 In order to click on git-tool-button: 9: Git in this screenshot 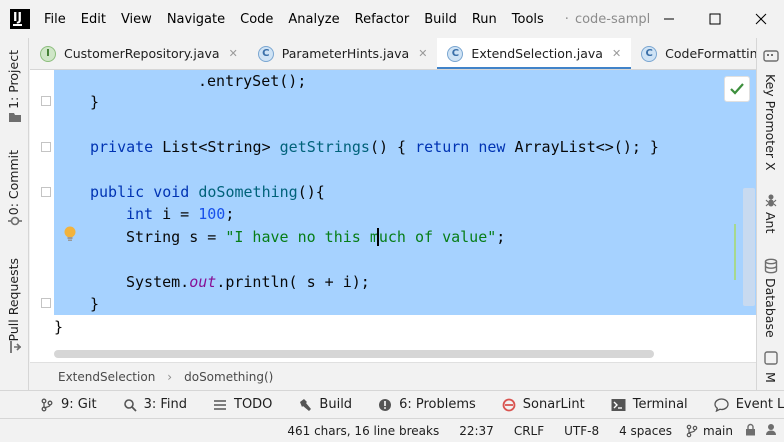, I will do `click(68, 404)`.